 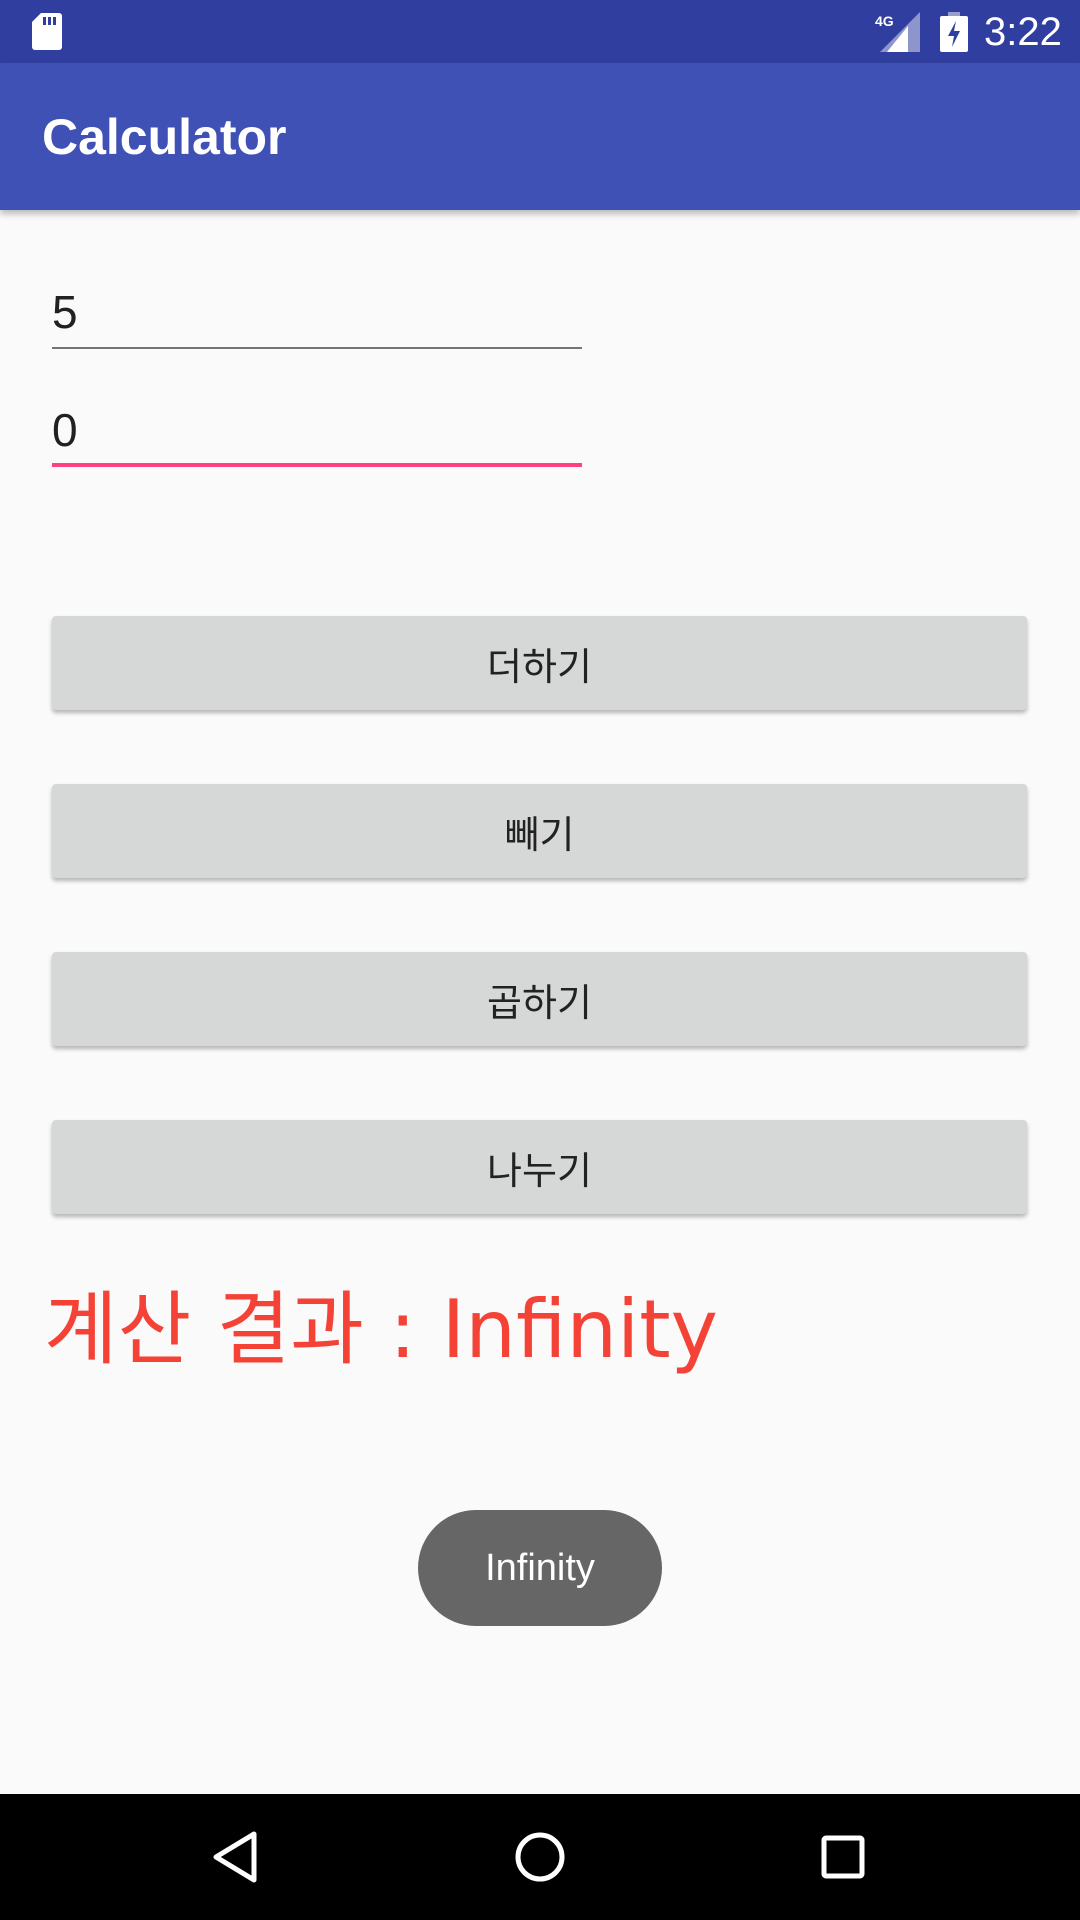 What do you see at coordinates (539, 1167) in the screenshot?
I see `divide-button: 나누기` at bounding box center [539, 1167].